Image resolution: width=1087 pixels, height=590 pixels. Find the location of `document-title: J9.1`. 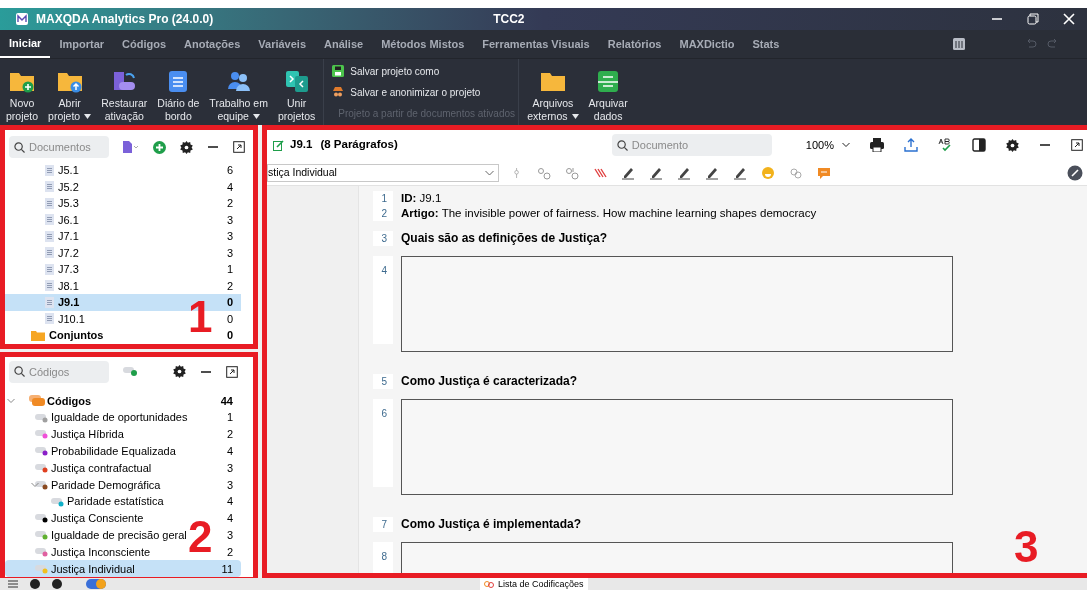

document-title: J9.1 is located at coordinates (301, 145).